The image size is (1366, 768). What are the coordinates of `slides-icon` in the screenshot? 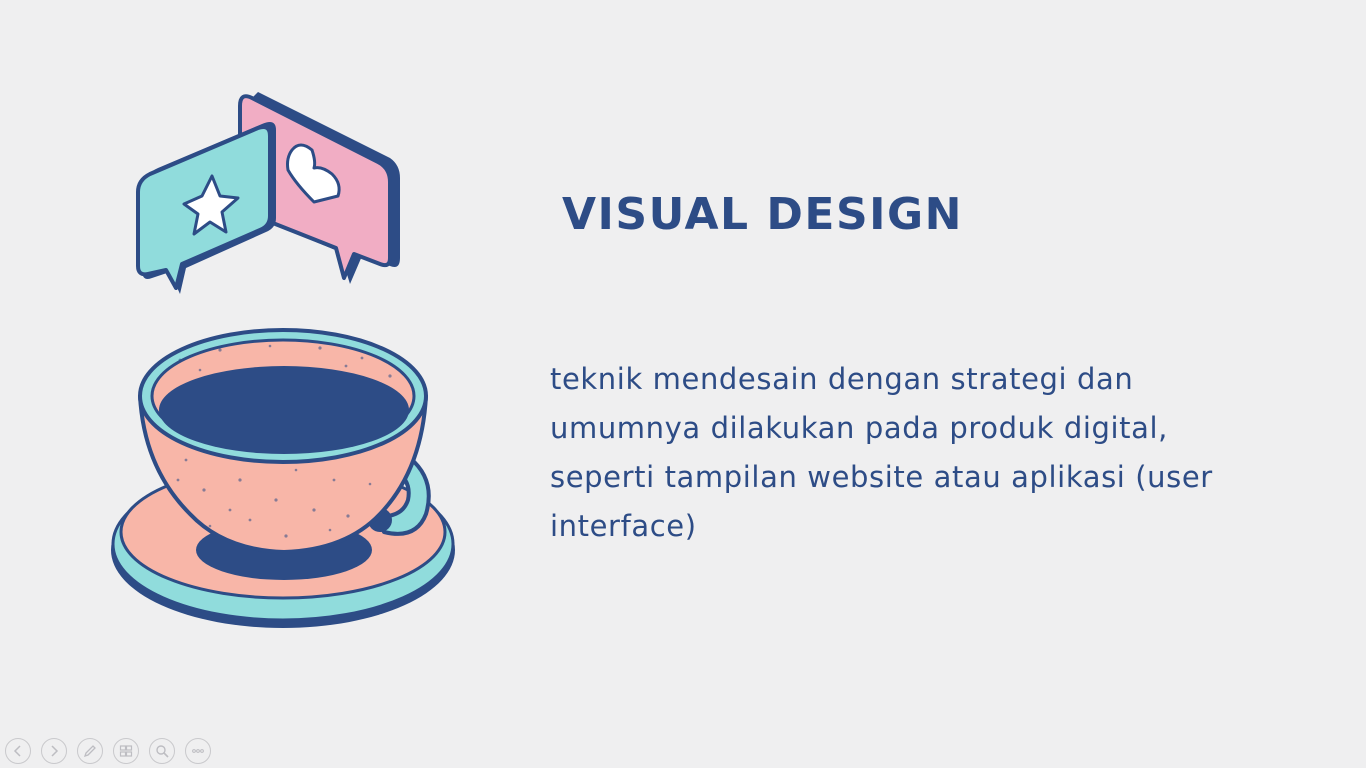 It's located at (126, 751).